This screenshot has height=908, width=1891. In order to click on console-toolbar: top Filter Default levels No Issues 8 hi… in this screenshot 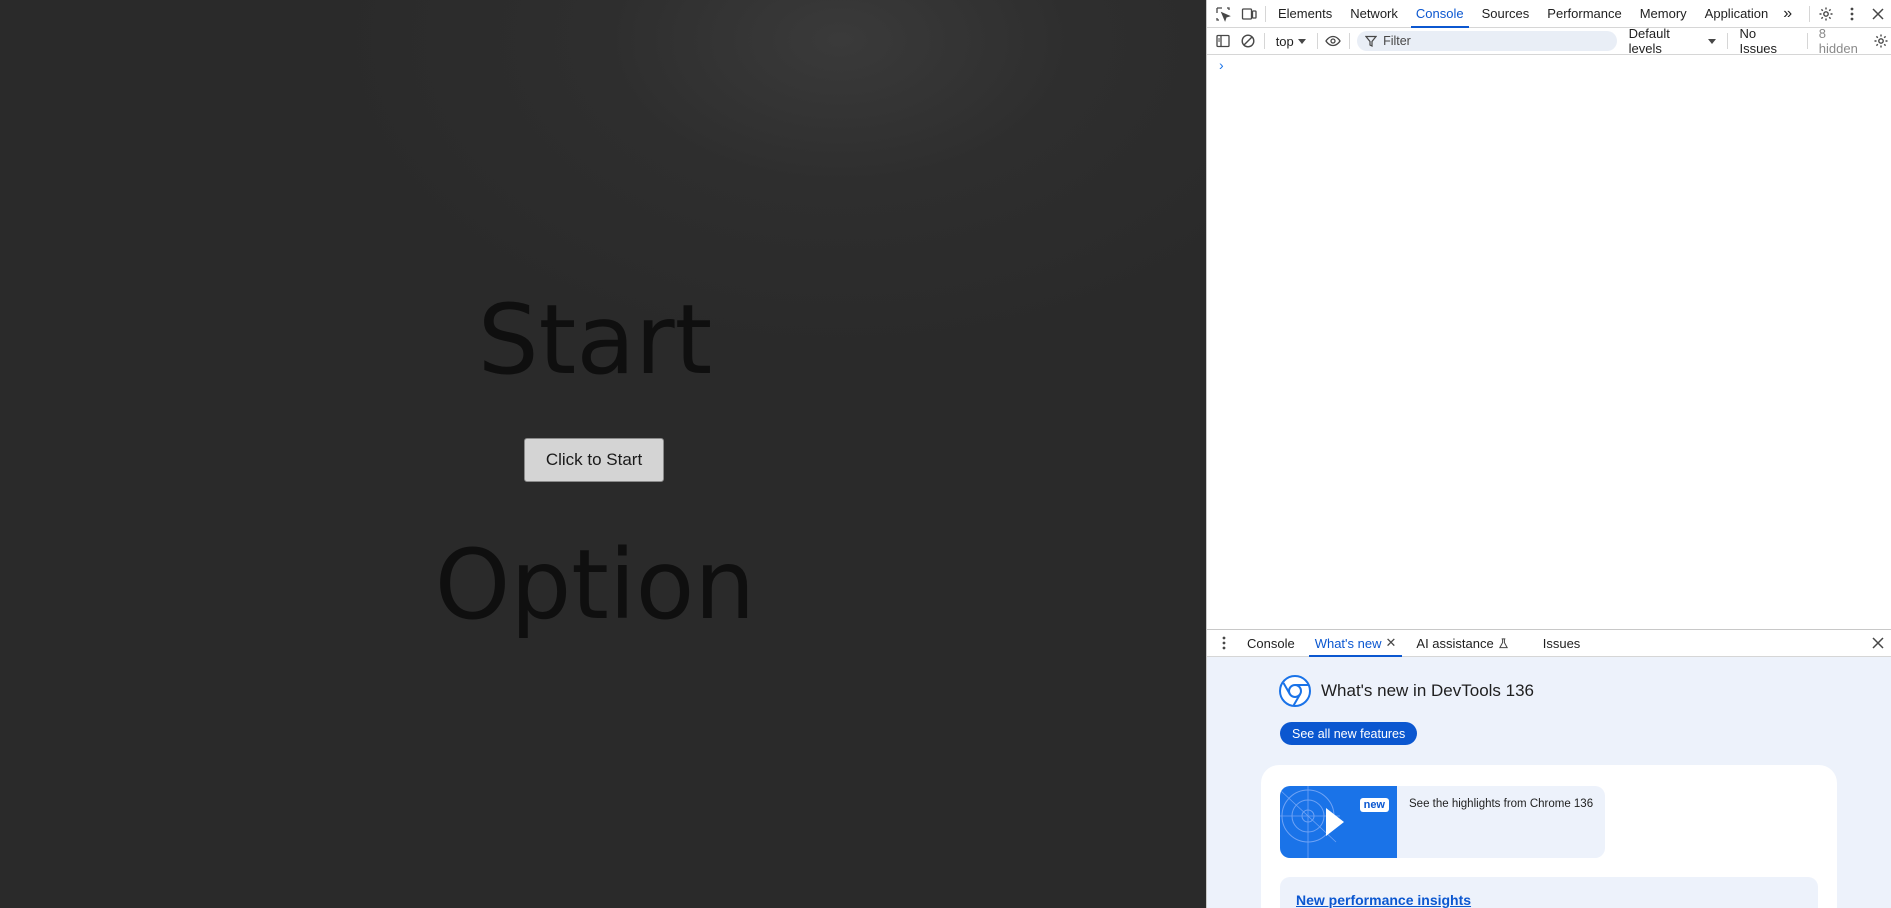, I will do `click(1549, 41)`.